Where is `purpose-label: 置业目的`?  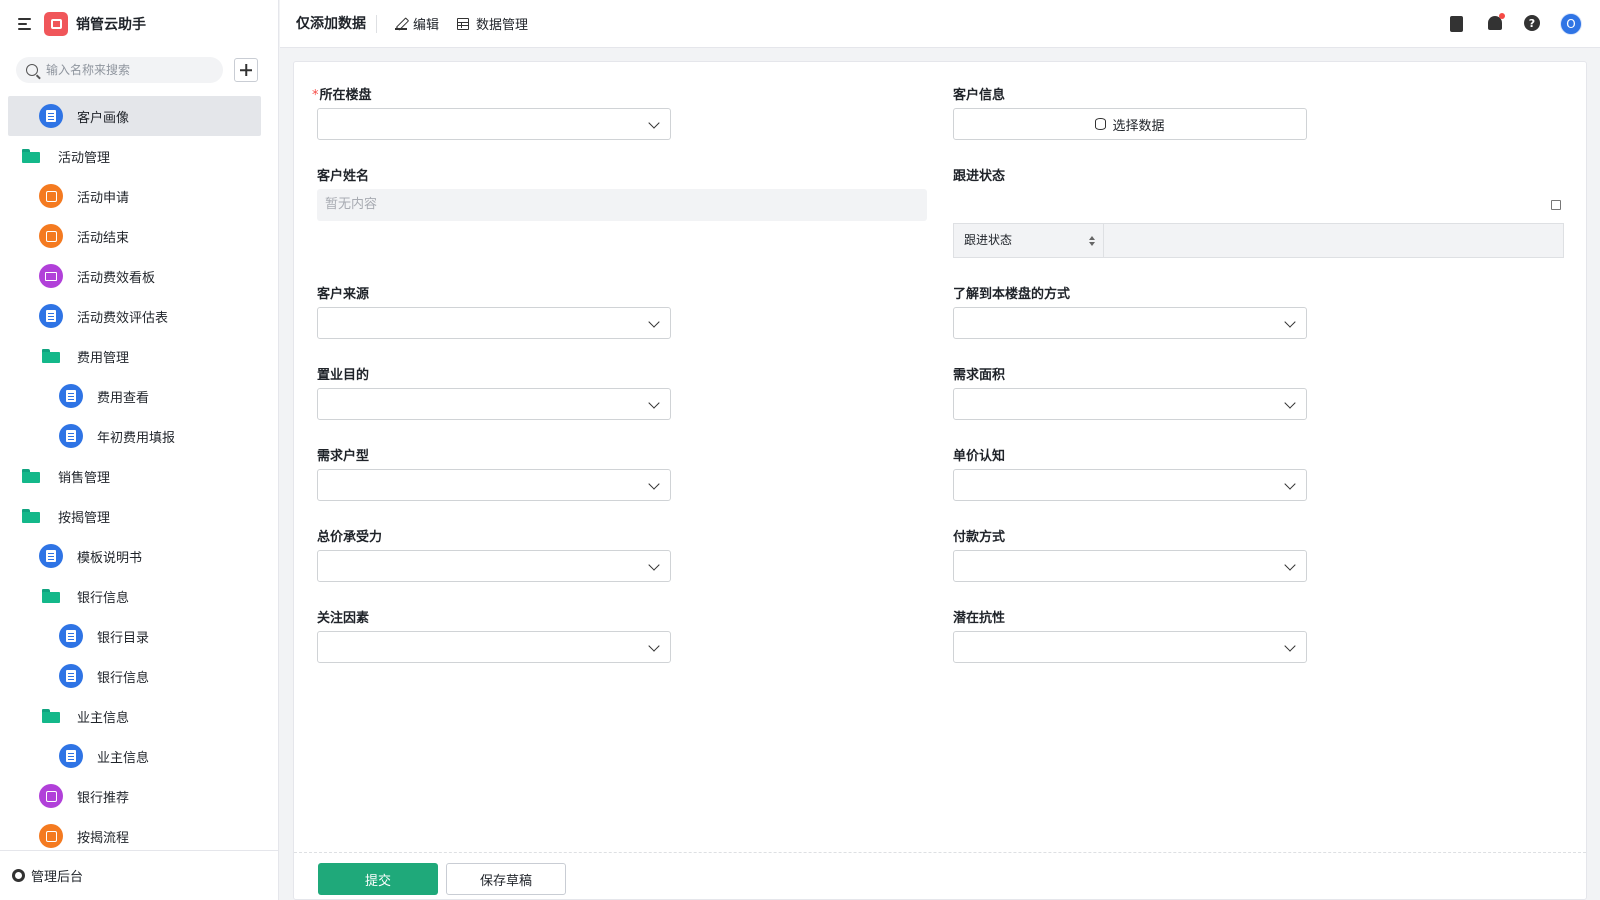 purpose-label: 置业目的 is located at coordinates (343, 375).